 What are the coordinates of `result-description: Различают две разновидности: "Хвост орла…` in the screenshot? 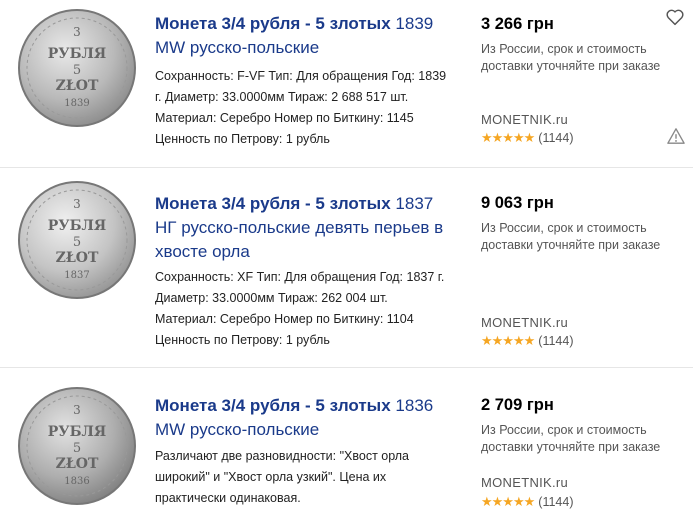 It's located at (307, 477).